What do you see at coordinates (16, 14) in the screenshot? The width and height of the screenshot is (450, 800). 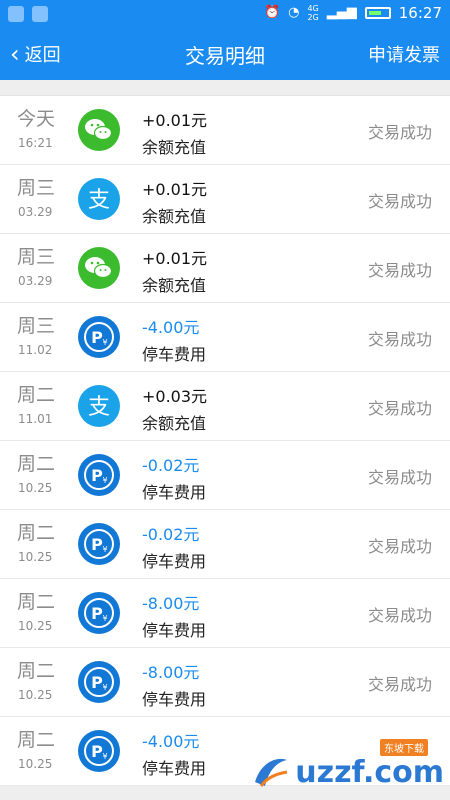 I see `notification-app-icon` at bounding box center [16, 14].